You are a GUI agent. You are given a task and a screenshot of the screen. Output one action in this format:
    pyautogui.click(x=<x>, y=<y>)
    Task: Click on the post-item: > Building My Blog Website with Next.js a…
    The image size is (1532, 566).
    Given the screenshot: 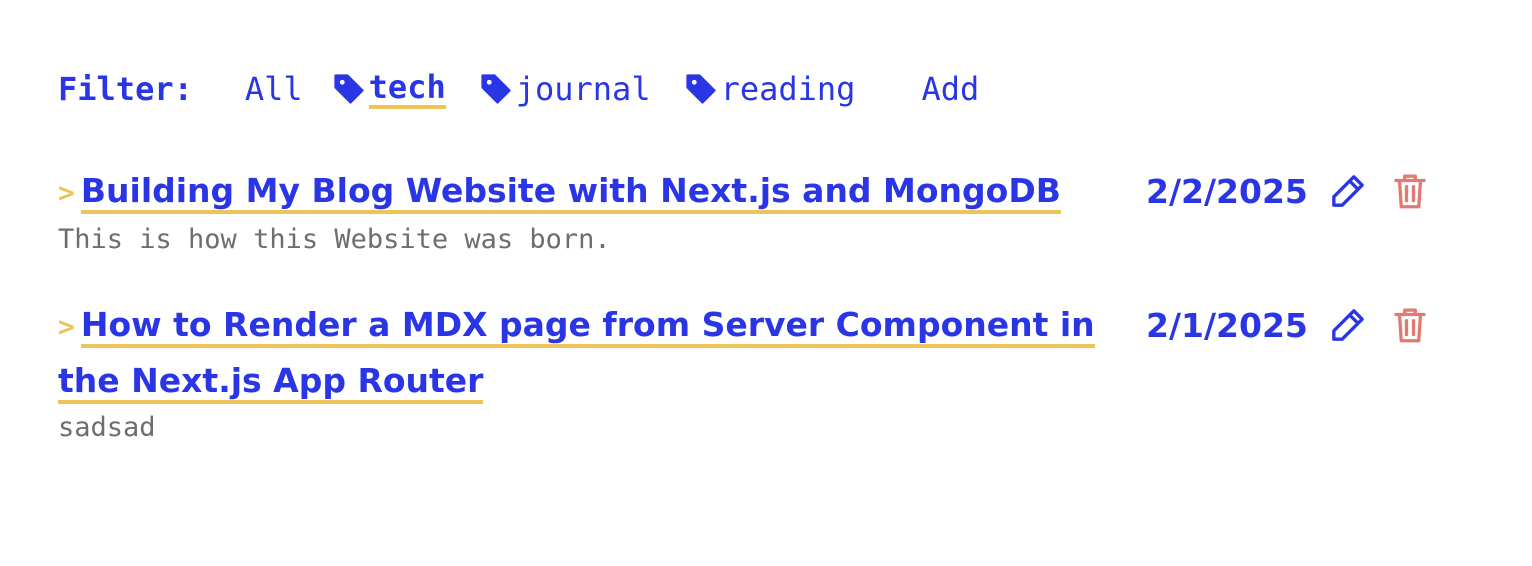 What is the action you would take?
    pyautogui.click(x=758, y=209)
    